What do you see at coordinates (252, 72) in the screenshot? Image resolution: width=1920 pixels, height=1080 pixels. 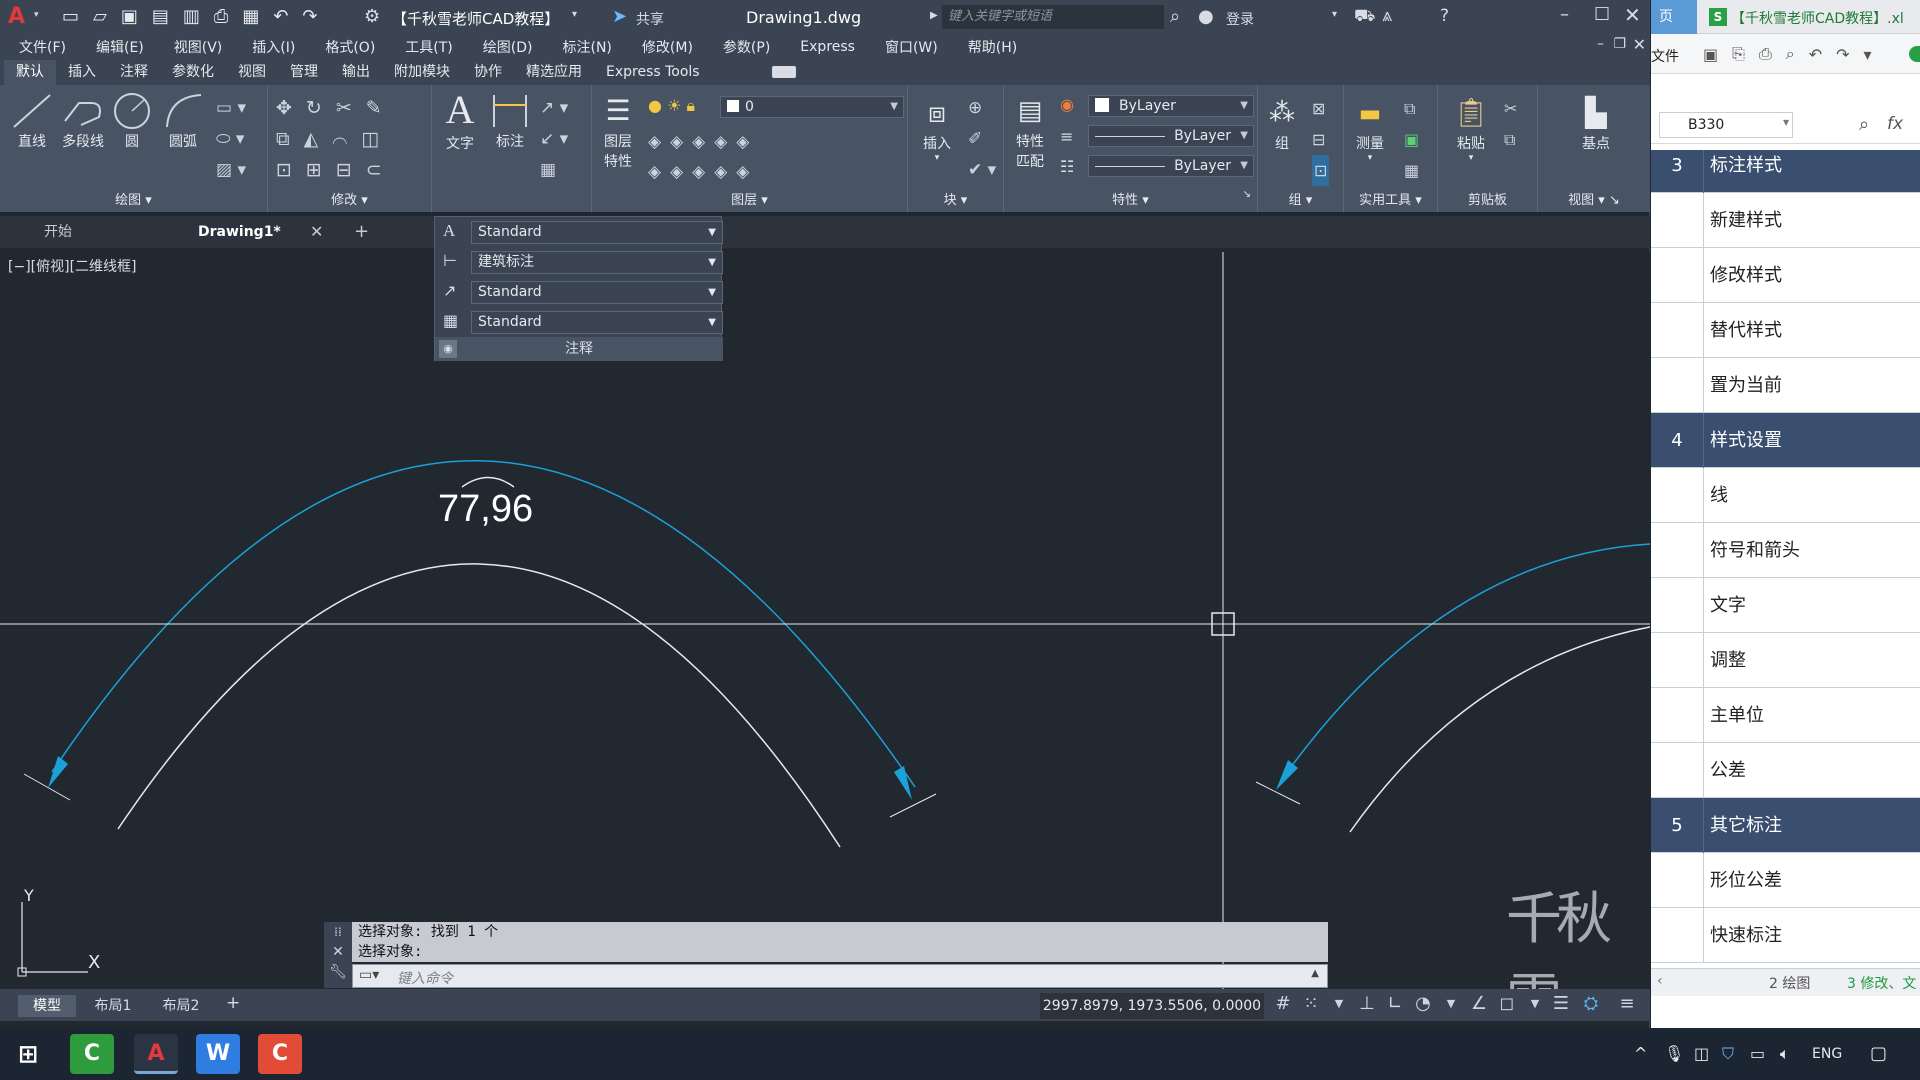 I see `ribbon-tab-4: 视图` at bounding box center [252, 72].